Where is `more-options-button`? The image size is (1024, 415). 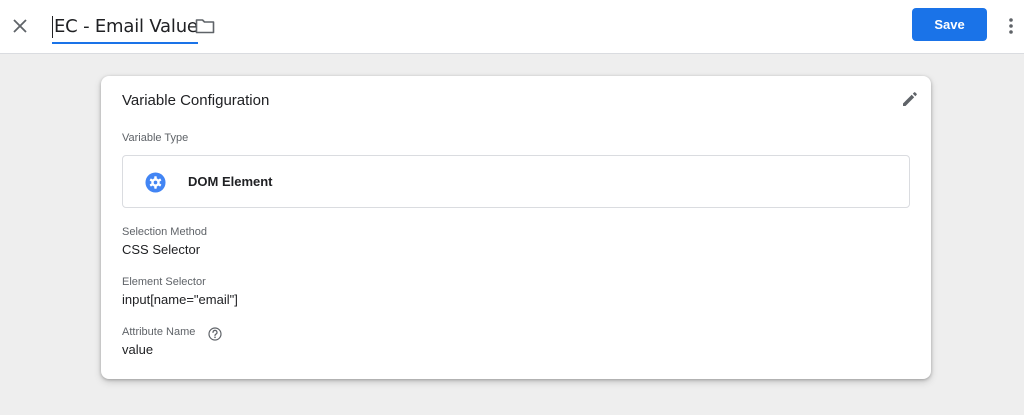 more-options-button is located at coordinates (1011, 26).